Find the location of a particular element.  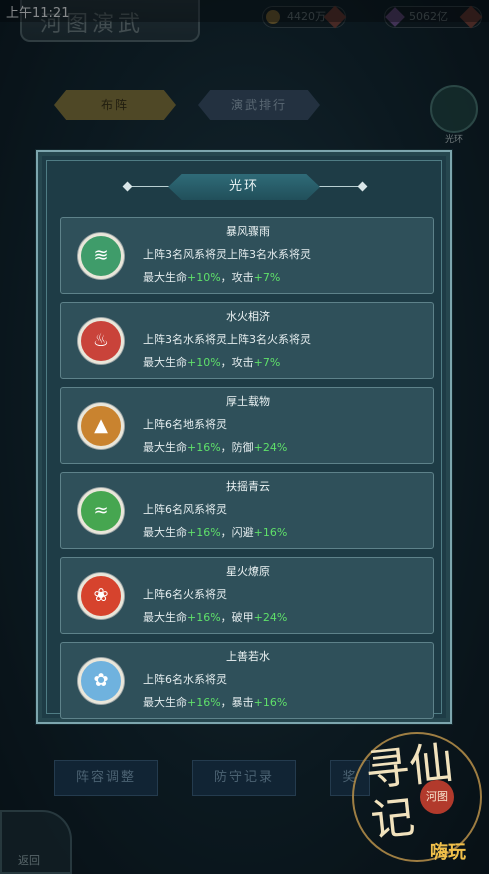

aura-bonus: 最大生命+16%，闪避+16% is located at coordinates (215, 532).